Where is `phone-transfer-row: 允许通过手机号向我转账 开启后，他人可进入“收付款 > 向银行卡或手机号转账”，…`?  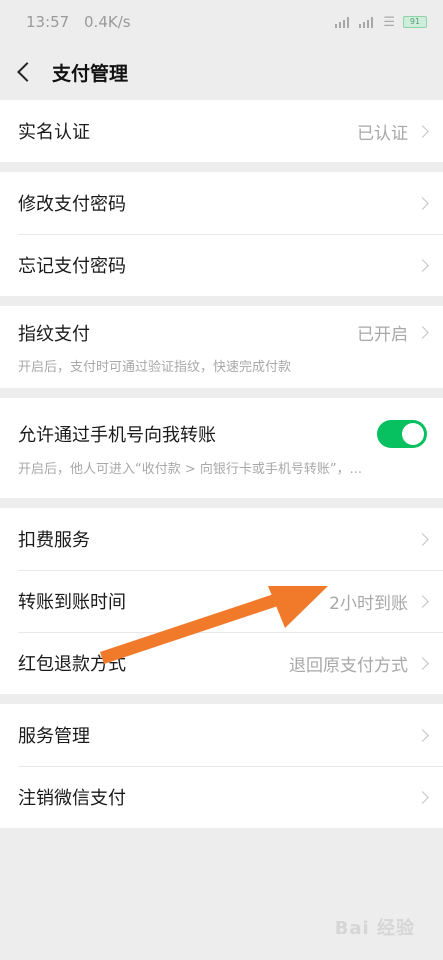
phone-transfer-row: 允许通过手机号向我转账 开启后，他人可进入“收付款 > 向银行卡或手机号转账”，… is located at coordinates (221, 448).